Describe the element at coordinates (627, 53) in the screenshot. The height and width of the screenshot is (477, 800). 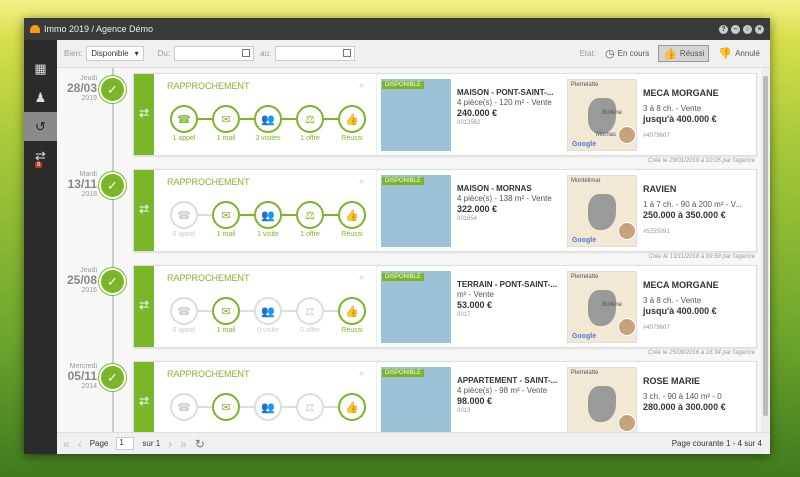
I see `en-cours-button: ◷ En cours` at that location.